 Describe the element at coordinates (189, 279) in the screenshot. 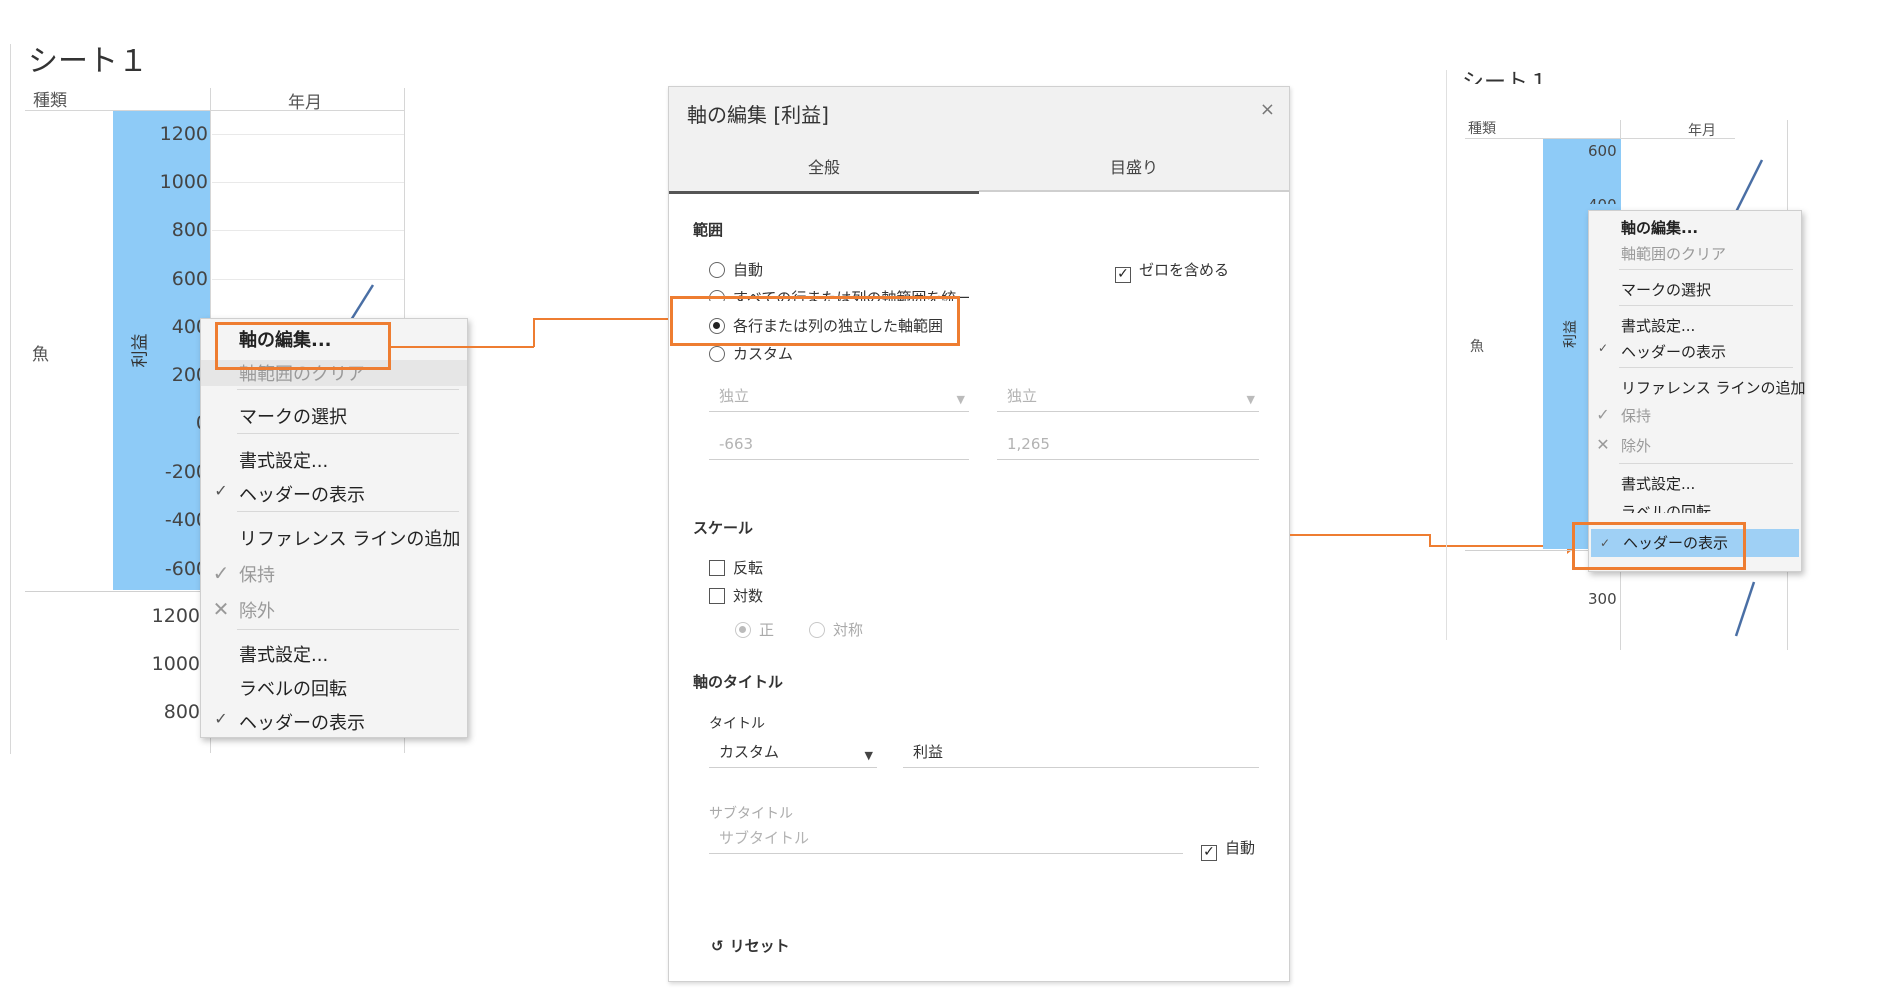

I see `axis-tick: 600` at that location.